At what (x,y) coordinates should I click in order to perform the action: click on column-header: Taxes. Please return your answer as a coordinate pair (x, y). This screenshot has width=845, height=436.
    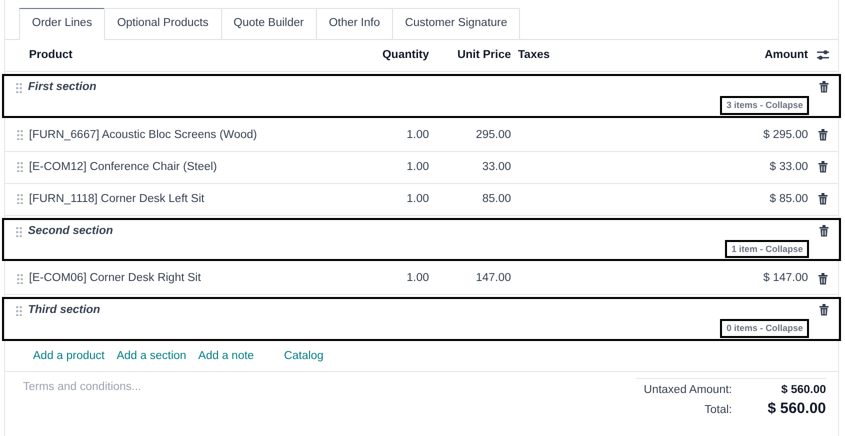
    Looking at the image, I should click on (541, 55).